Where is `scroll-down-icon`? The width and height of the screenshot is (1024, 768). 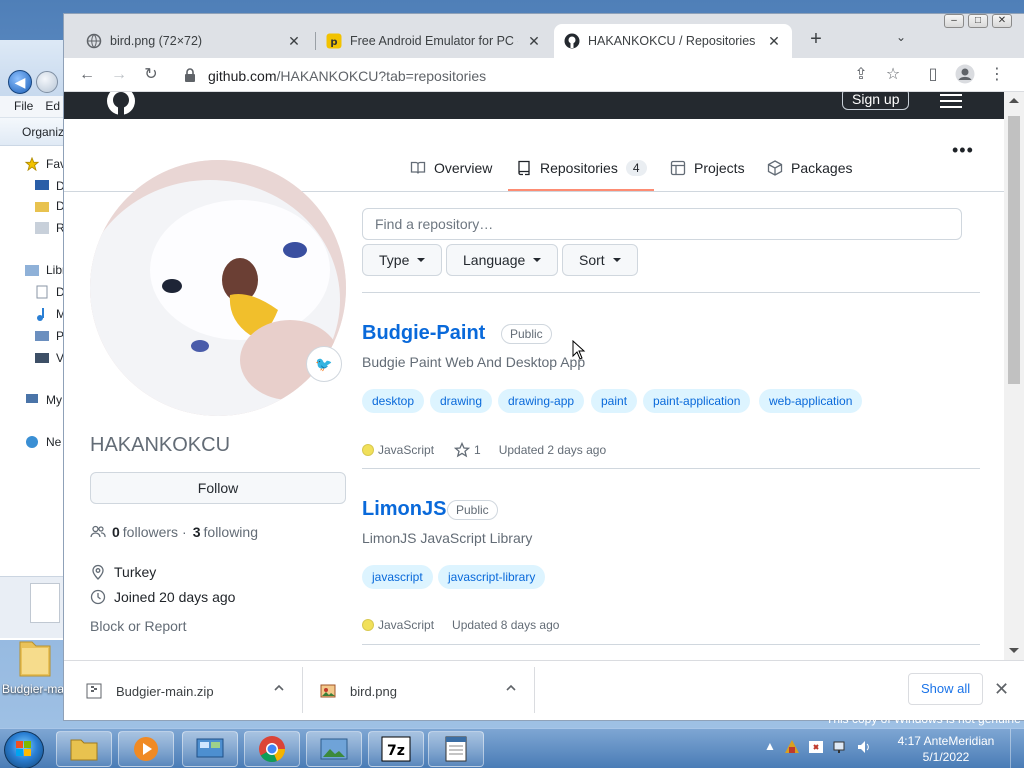 scroll-down-icon is located at coordinates (1014, 650).